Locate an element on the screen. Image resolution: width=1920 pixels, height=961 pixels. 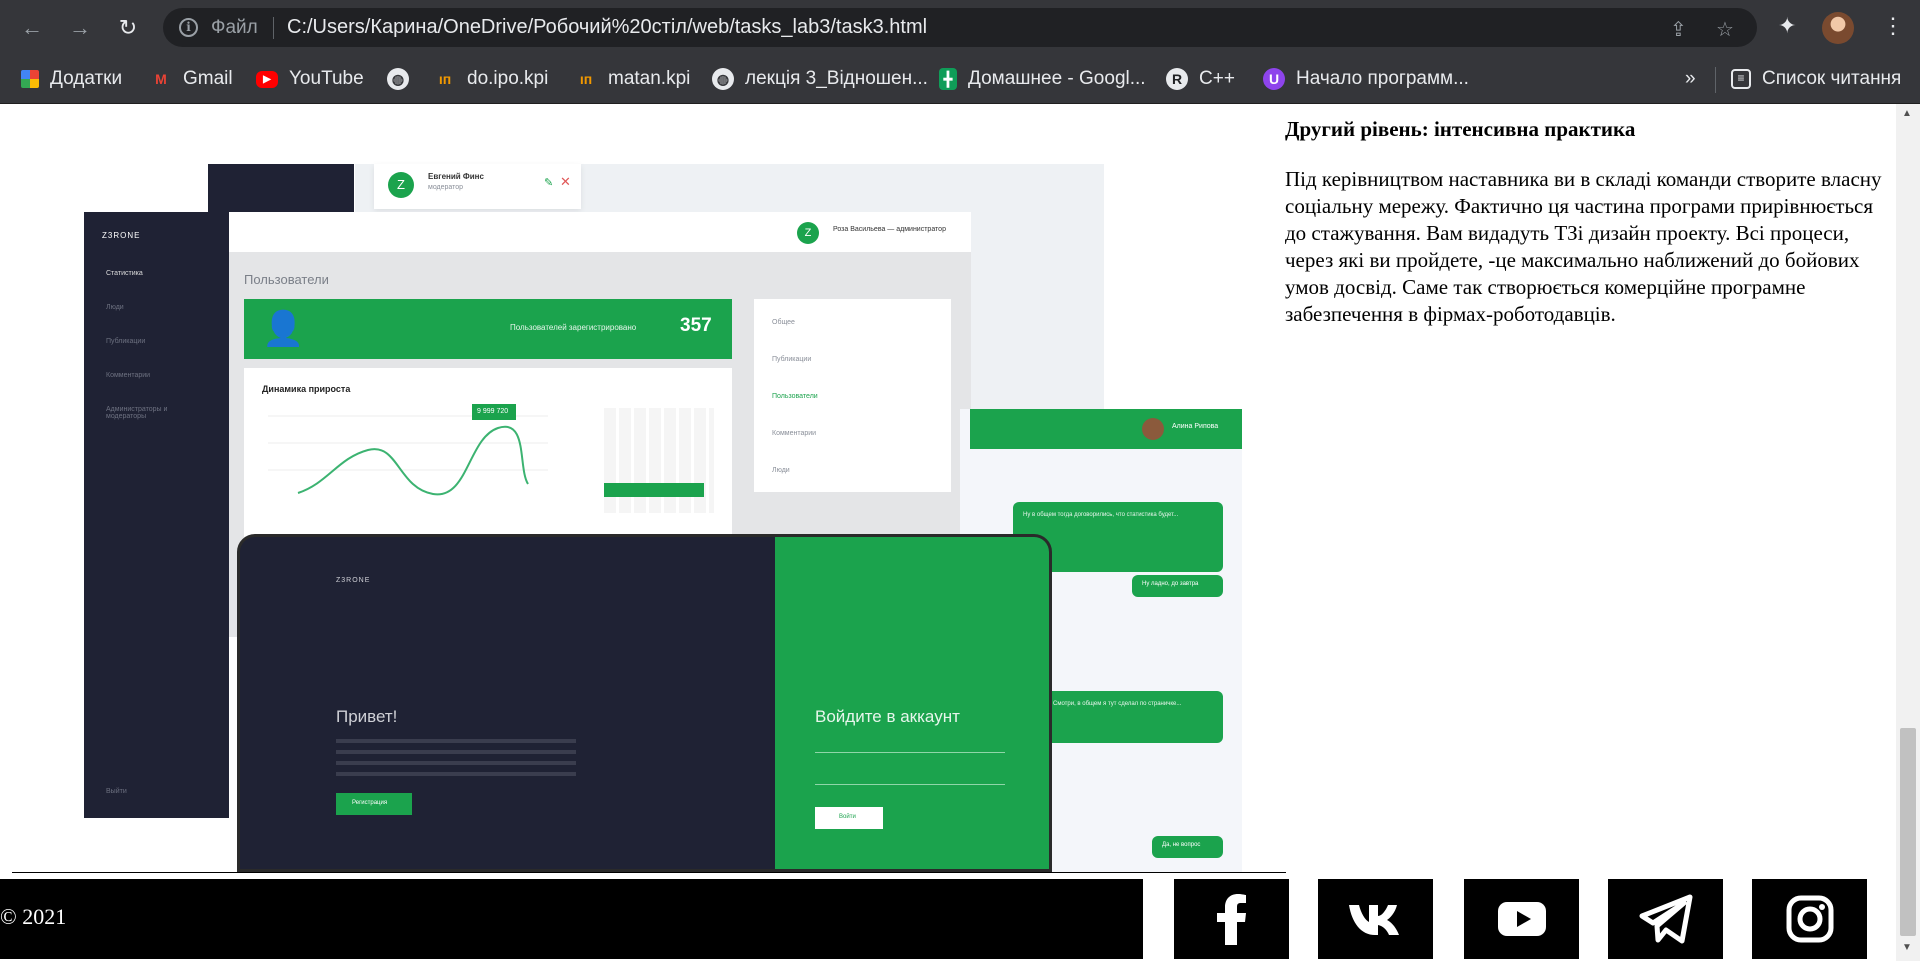
bookmarks-divider is located at coordinates (1715, 80).